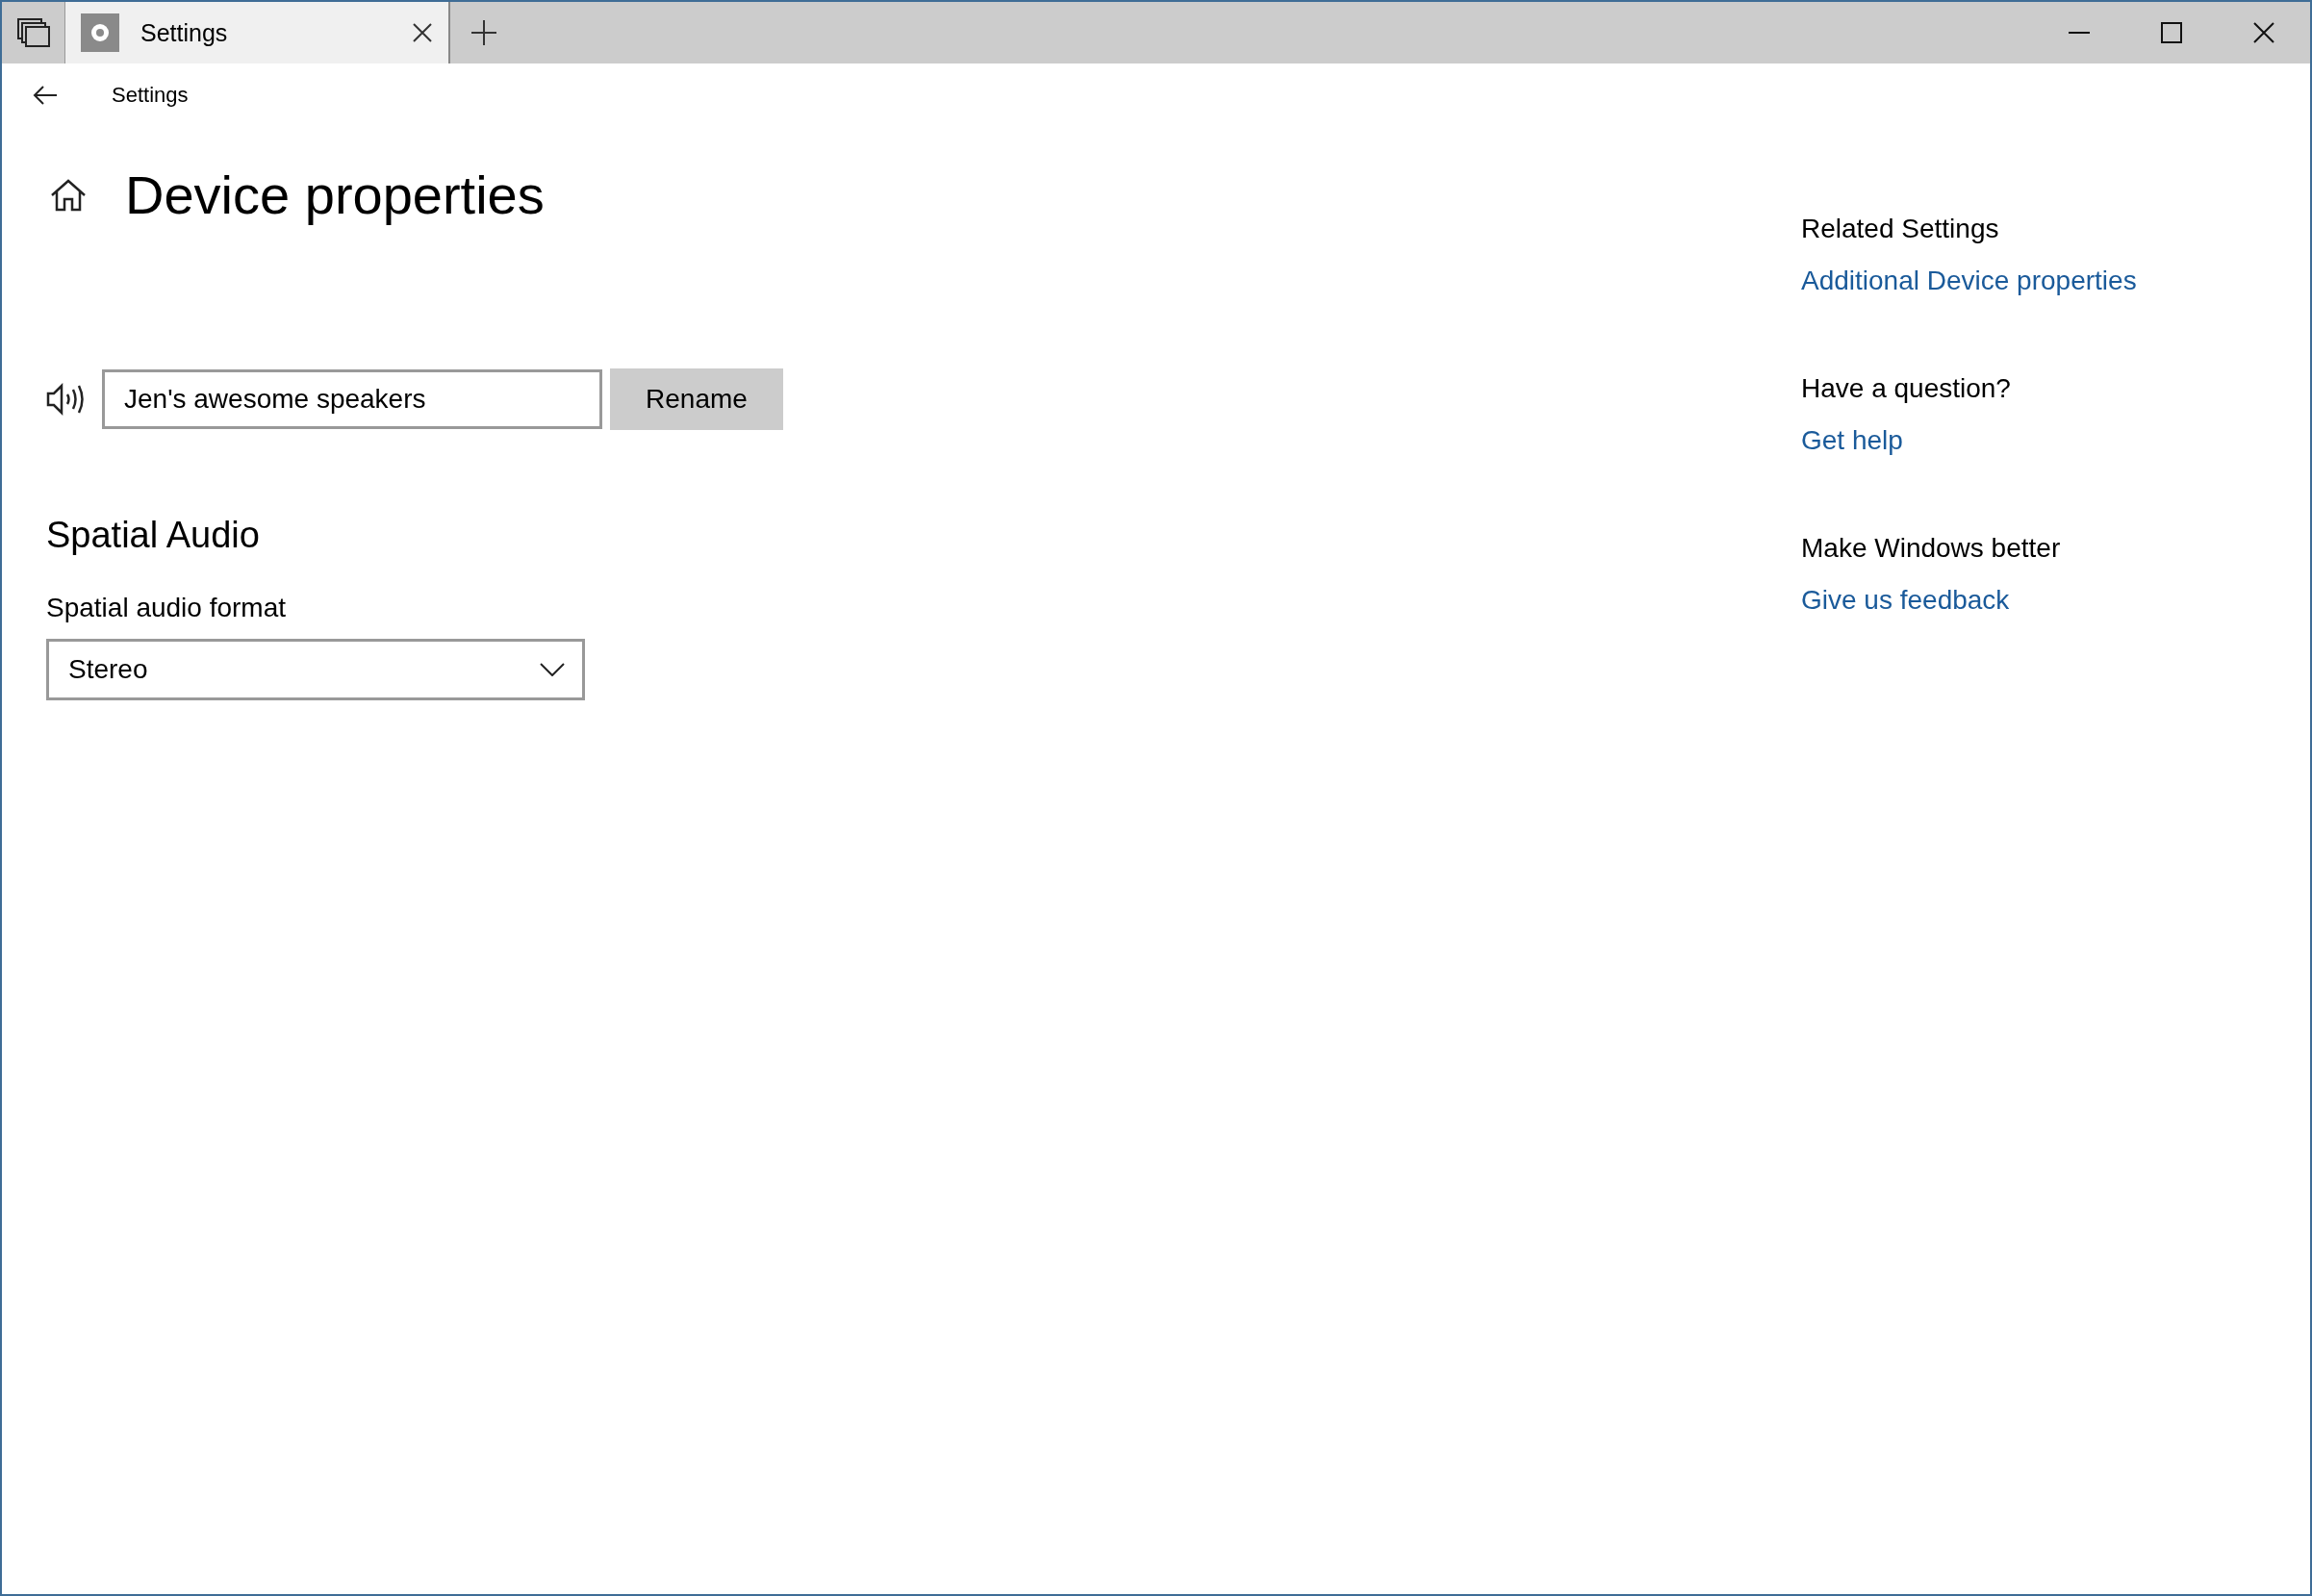 This screenshot has height=1596, width=2312. Describe the element at coordinates (153, 535) in the screenshot. I see `section-heading: Spatial Audio` at that location.